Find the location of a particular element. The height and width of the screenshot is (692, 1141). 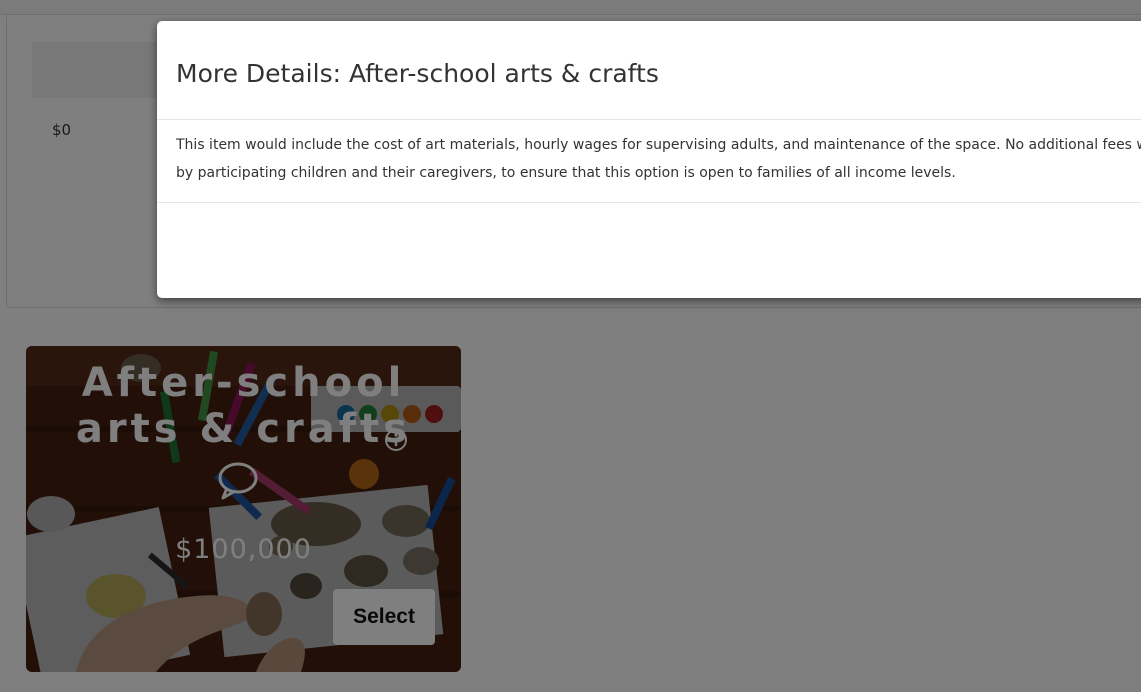

modal-footer is located at coordinates (649, 250).